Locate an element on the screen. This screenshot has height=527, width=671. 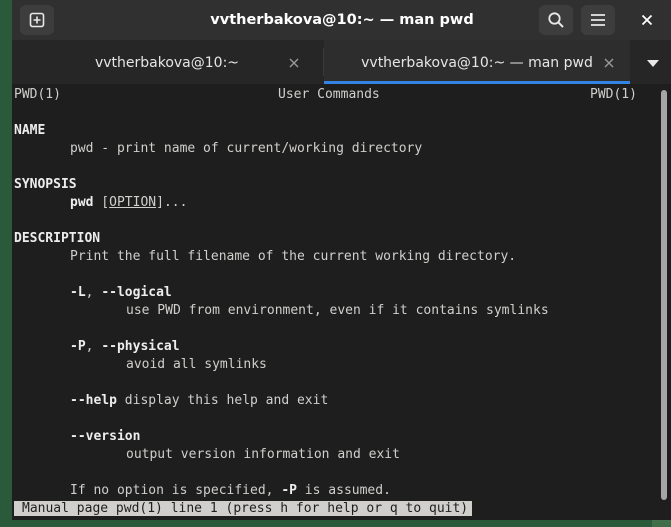
option-physical-desc: avoid all symlinks is located at coordinates (196, 364).